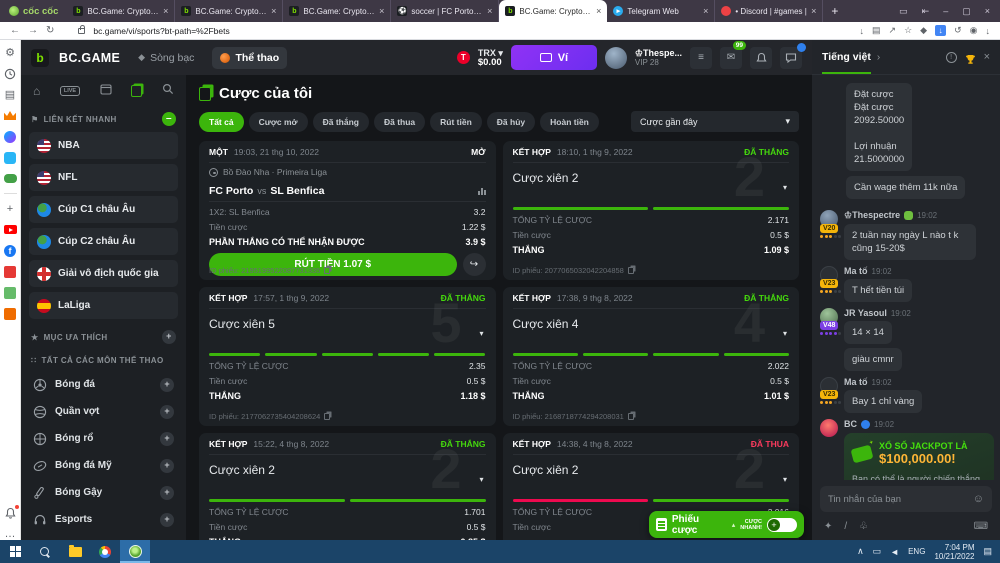 The height and width of the screenshot is (563, 1000). What do you see at coordinates (958, 30) in the screenshot?
I see `history-sync-icon: ↺` at bounding box center [958, 30].